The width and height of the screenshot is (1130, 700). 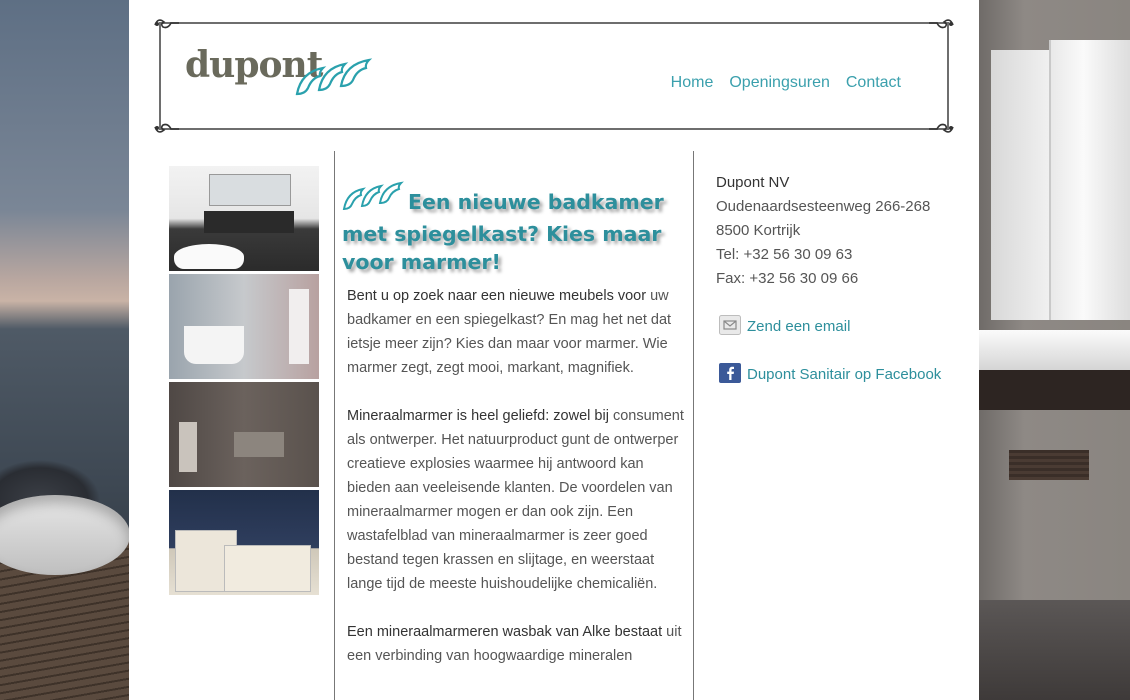 I want to click on company-city: 8500 Kortrijk, so click(x=758, y=230).